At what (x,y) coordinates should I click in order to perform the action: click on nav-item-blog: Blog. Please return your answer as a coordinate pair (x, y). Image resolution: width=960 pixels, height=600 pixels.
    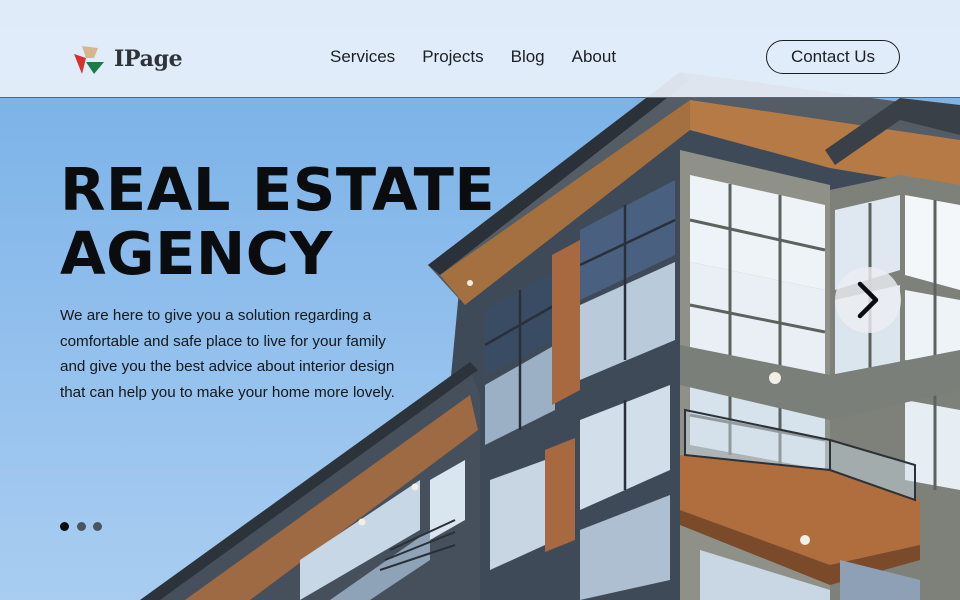
    Looking at the image, I should click on (528, 57).